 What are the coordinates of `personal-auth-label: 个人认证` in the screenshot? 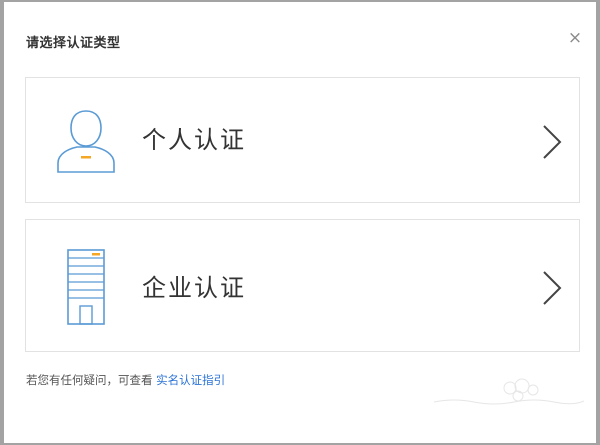 It's located at (194, 140).